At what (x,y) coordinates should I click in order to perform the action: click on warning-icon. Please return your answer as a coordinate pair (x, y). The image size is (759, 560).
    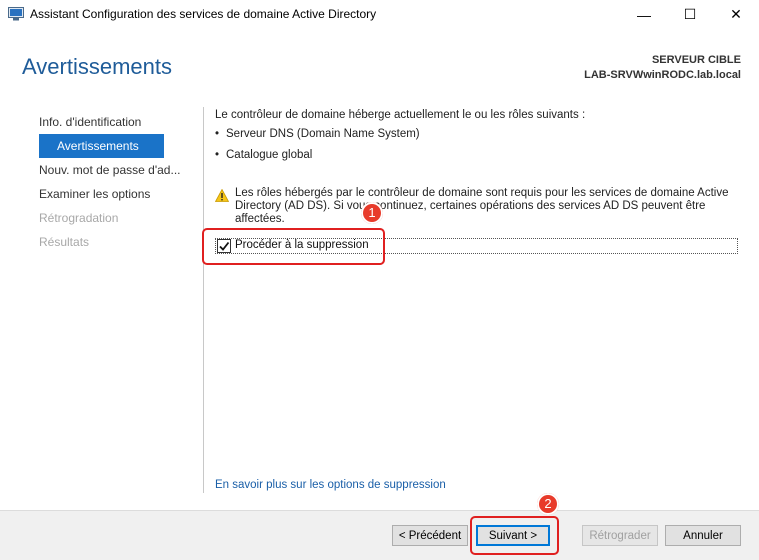
    Looking at the image, I should click on (222, 195).